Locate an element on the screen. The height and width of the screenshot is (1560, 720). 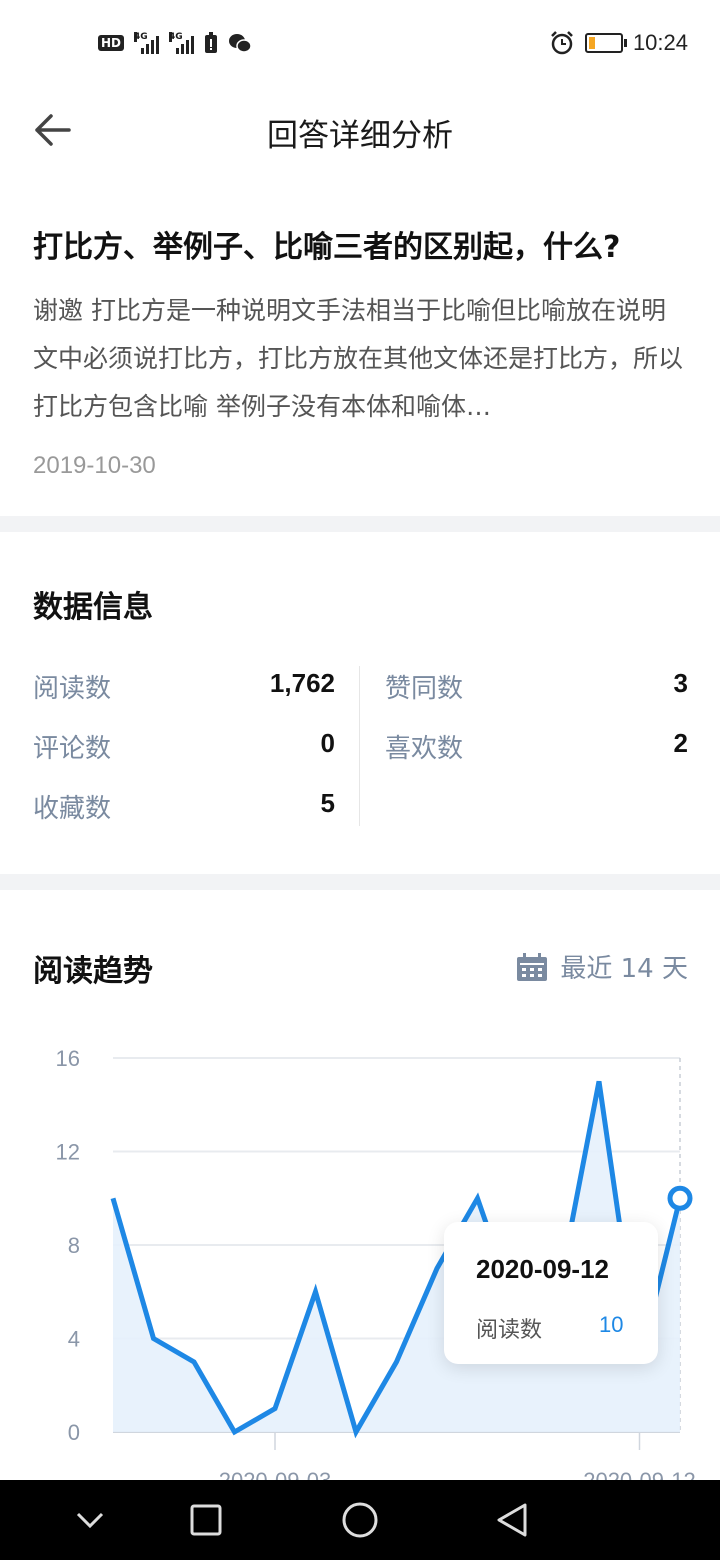
calendar-icon is located at coordinates (532, 966).